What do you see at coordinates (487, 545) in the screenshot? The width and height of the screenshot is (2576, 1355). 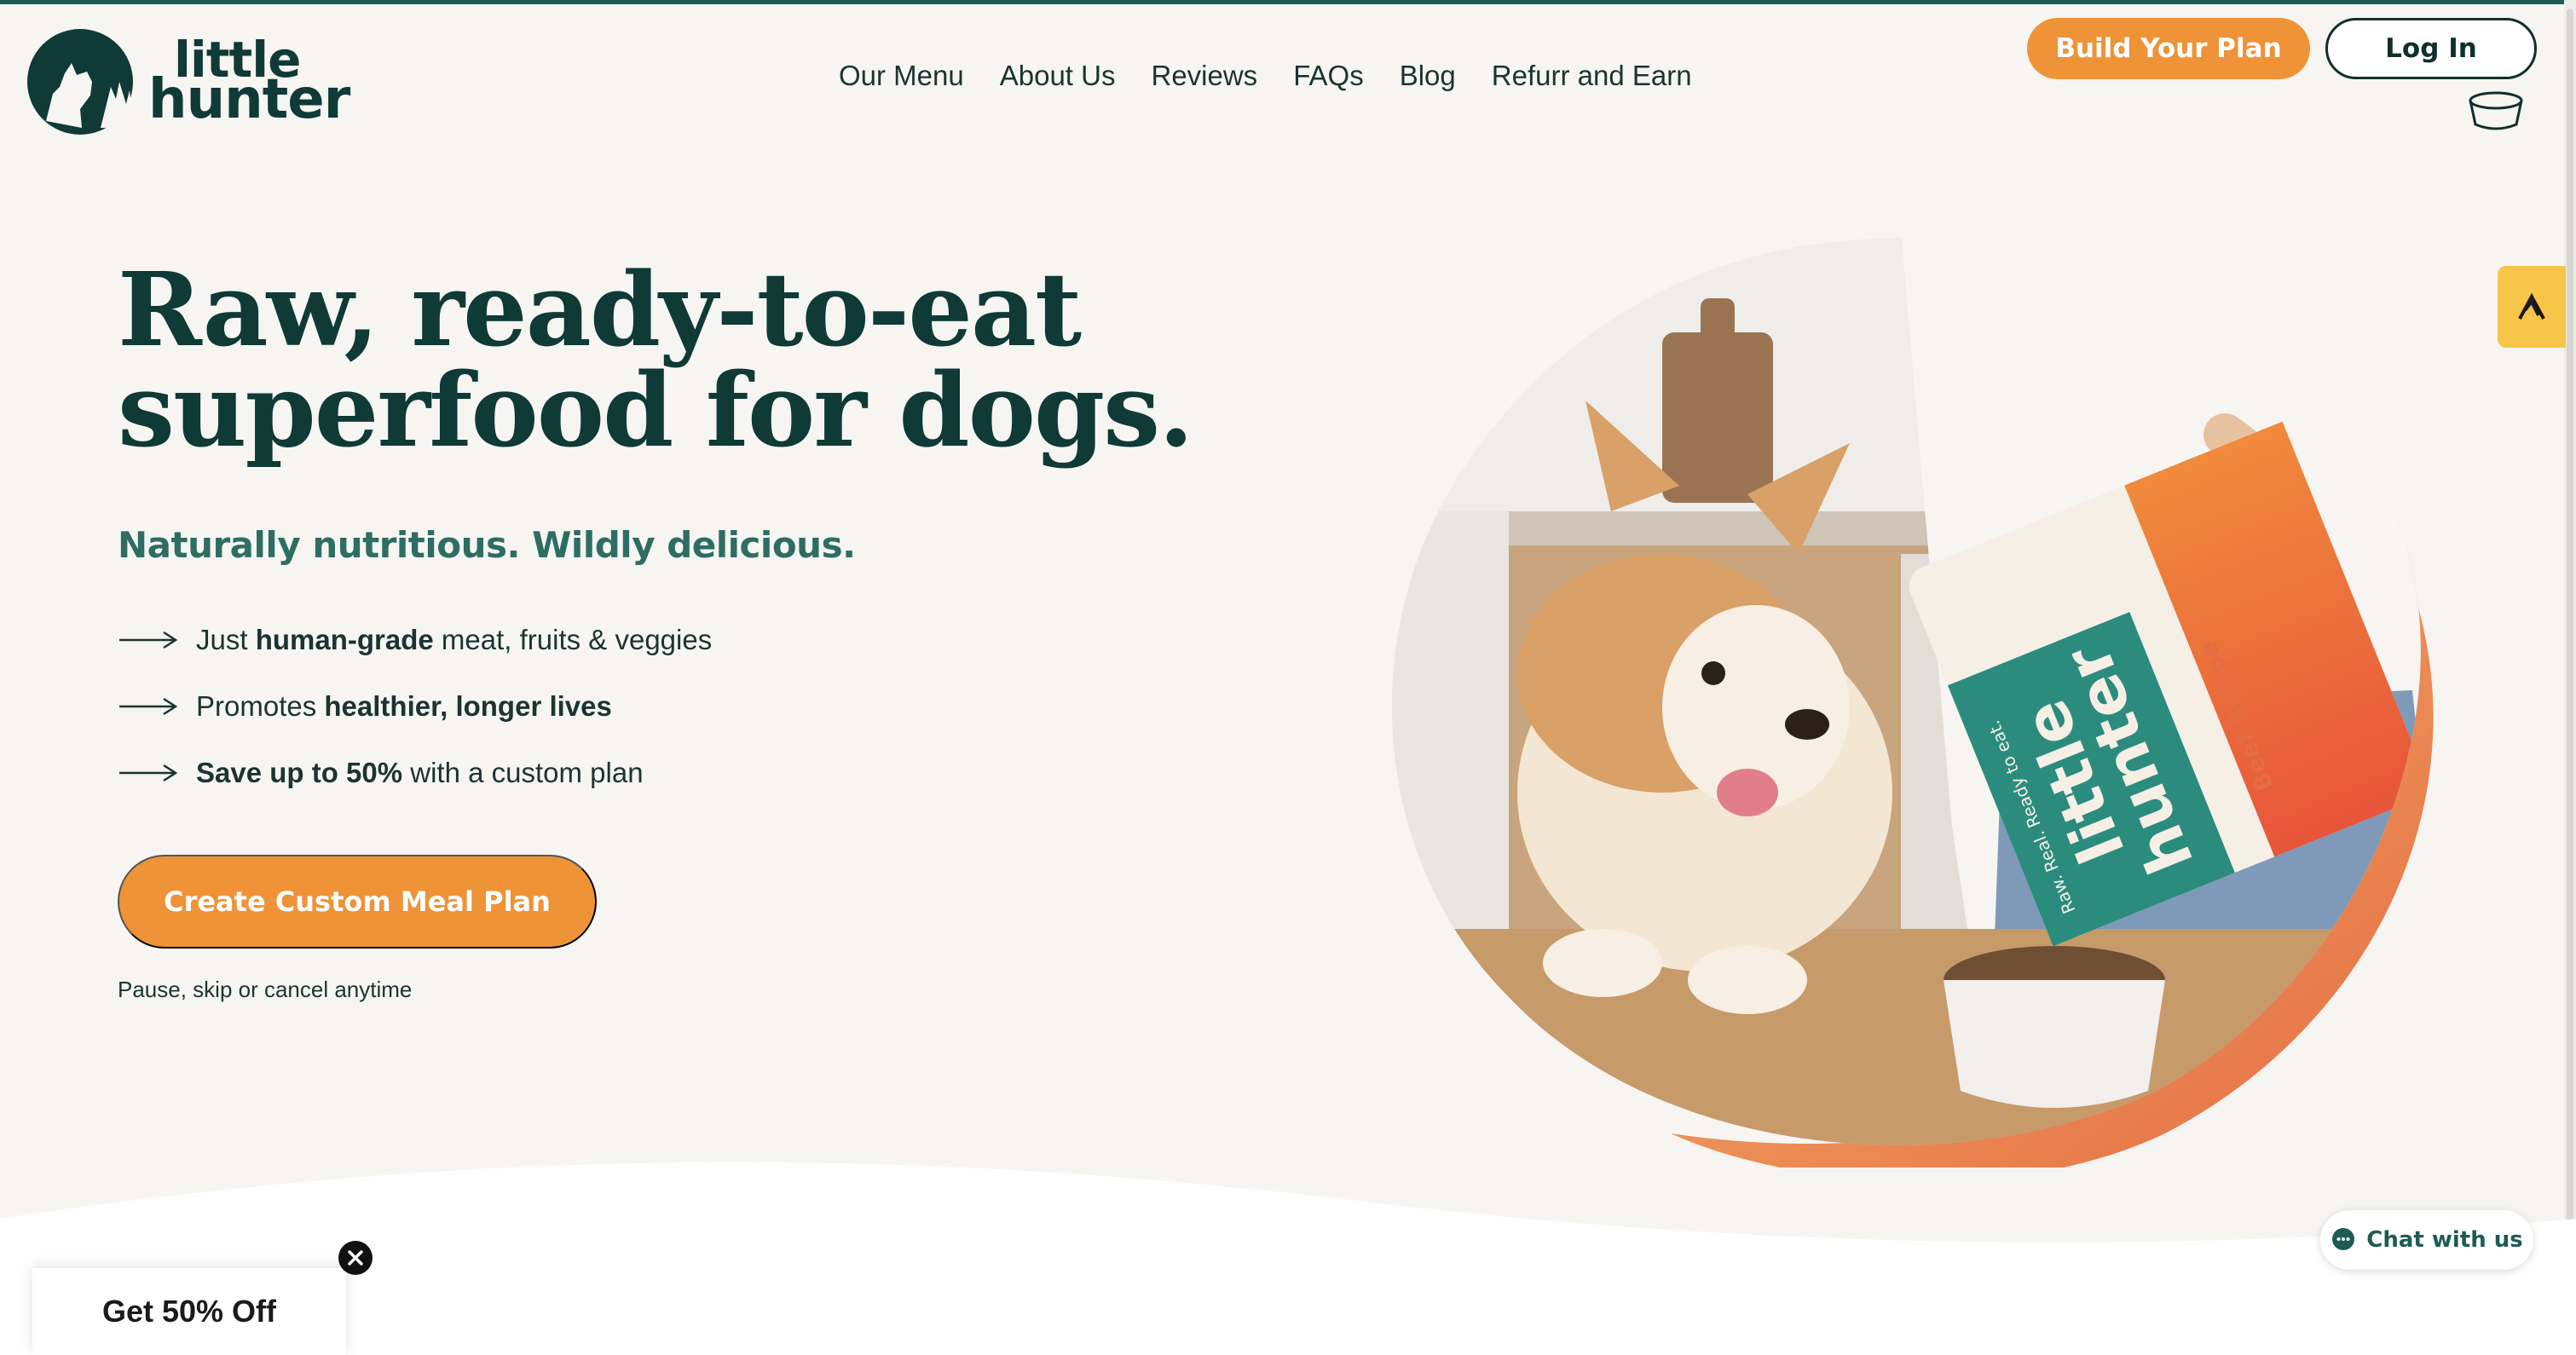 I see `hero-subtitle: Naturally nutritious. Wildly delicious.` at bounding box center [487, 545].